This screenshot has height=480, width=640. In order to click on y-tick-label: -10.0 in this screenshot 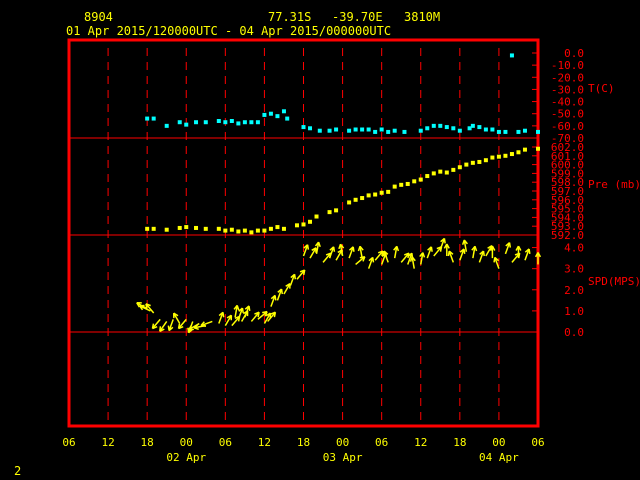, I will do `click(567, 65)`.